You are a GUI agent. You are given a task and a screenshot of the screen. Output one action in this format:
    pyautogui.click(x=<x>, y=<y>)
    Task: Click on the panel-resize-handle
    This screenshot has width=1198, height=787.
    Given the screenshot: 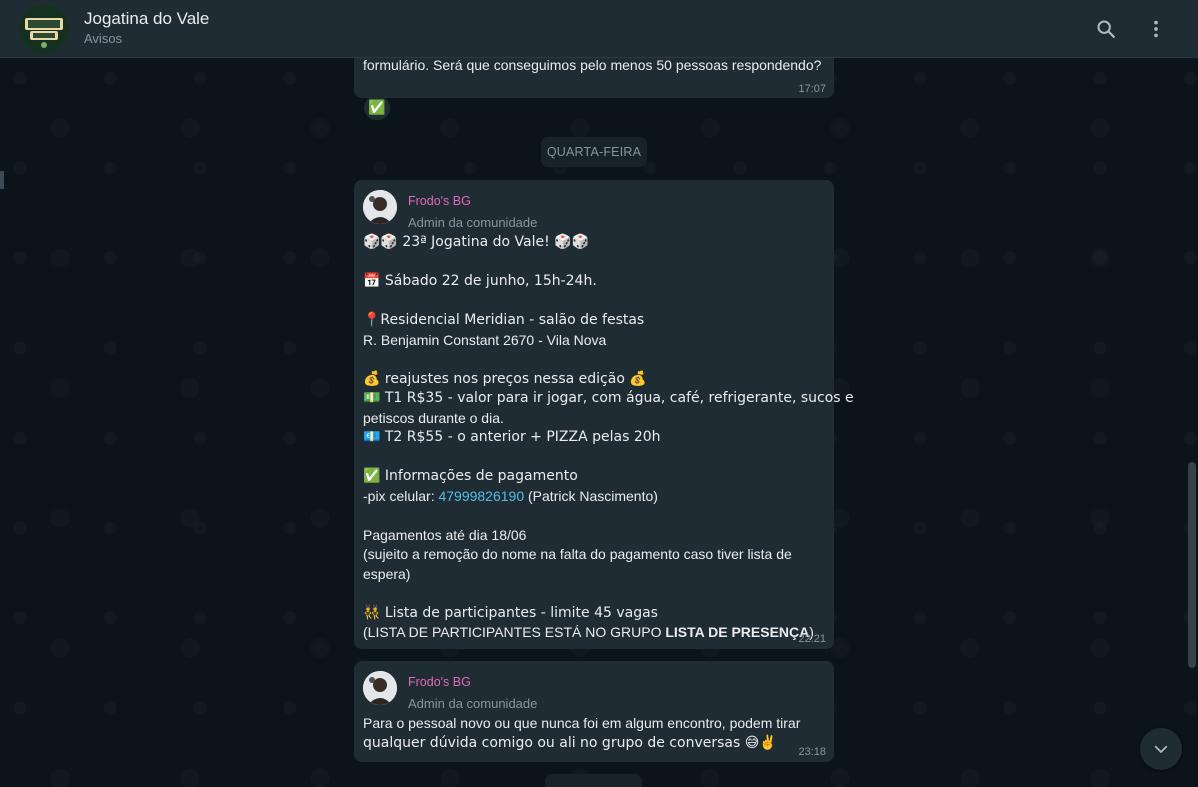 What is the action you would take?
    pyautogui.click(x=2, y=180)
    